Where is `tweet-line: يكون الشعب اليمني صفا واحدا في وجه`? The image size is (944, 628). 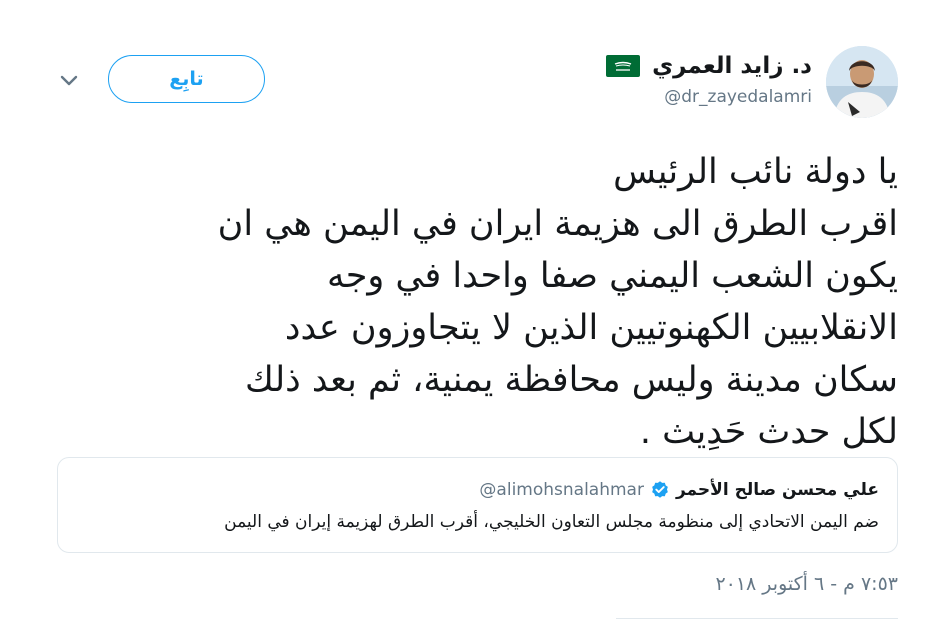 tweet-line: يكون الشعب اليمني صفا واحدا في وجه is located at coordinates (612, 276).